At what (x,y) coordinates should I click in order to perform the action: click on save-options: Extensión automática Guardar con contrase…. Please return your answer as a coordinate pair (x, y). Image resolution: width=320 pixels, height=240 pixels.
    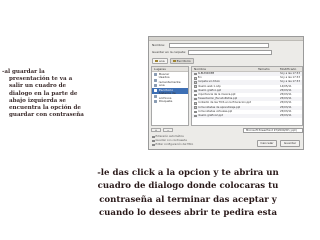
    Looking at the image, I should click on (172, 141).